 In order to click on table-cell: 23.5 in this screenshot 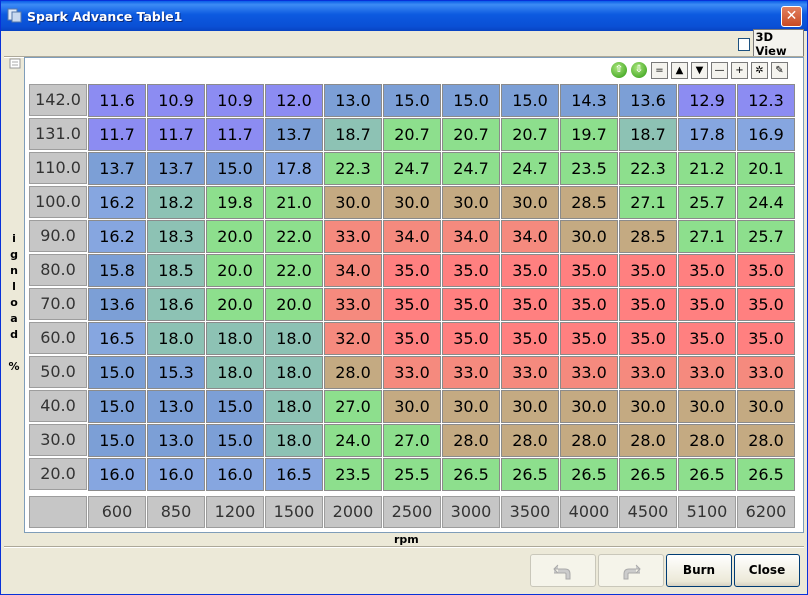, I will do `click(353, 474)`.